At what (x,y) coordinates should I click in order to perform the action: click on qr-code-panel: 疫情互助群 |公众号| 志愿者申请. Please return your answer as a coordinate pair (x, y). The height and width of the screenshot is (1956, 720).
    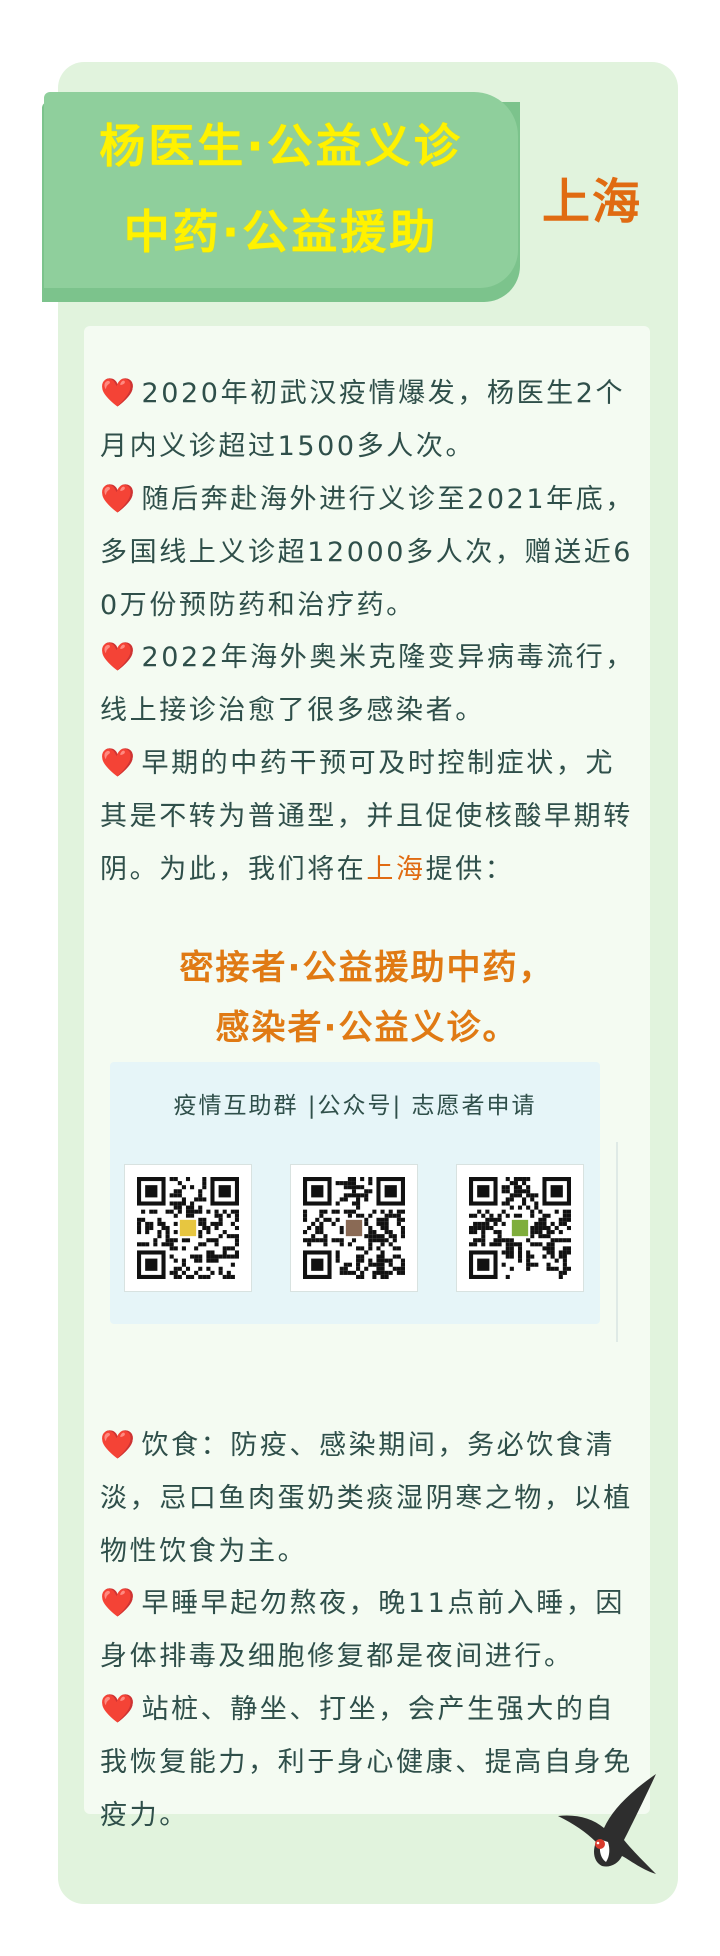
    Looking at the image, I should click on (355, 1193).